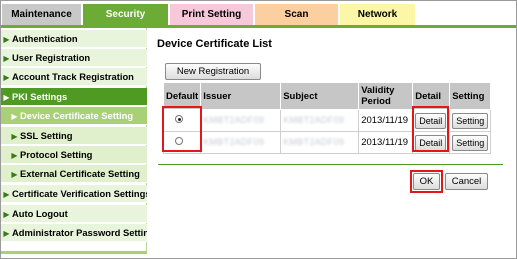  What do you see at coordinates (74, 97) in the screenshot?
I see `sidebar-item-pki-settings: ▶ PKI Settings` at bounding box center [74, 97].